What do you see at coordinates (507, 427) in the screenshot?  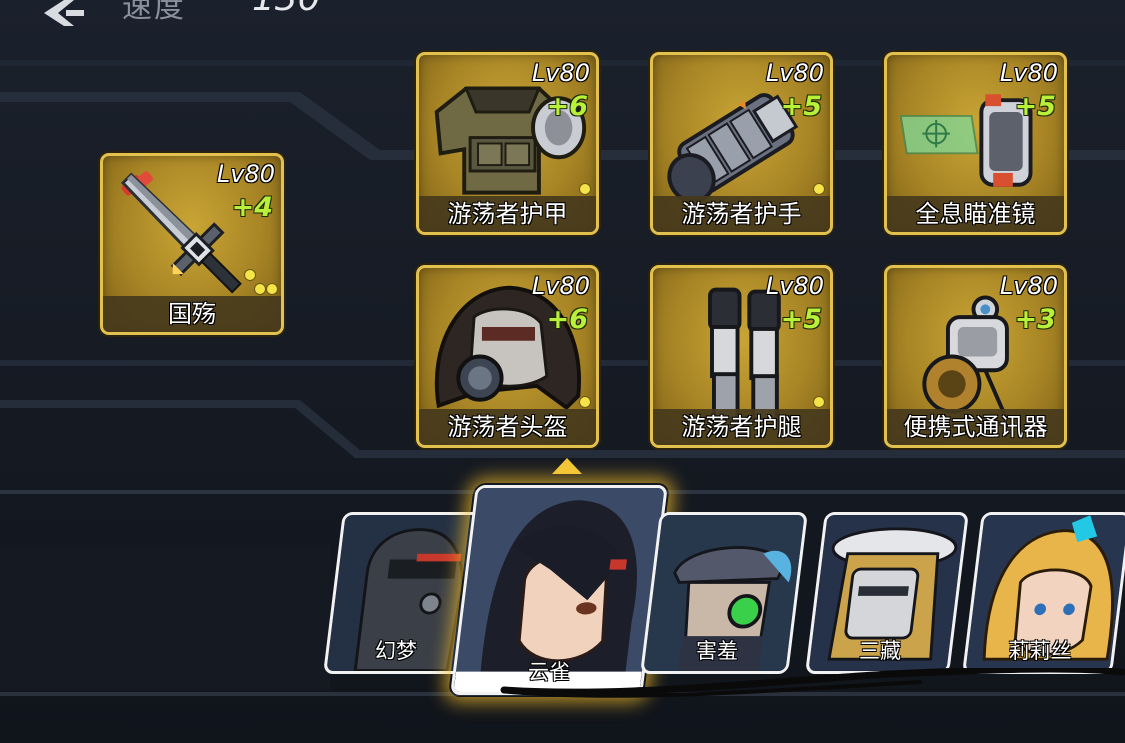 I see `equipment-name: 游荡者头盔` at bounding box center [507, 427].